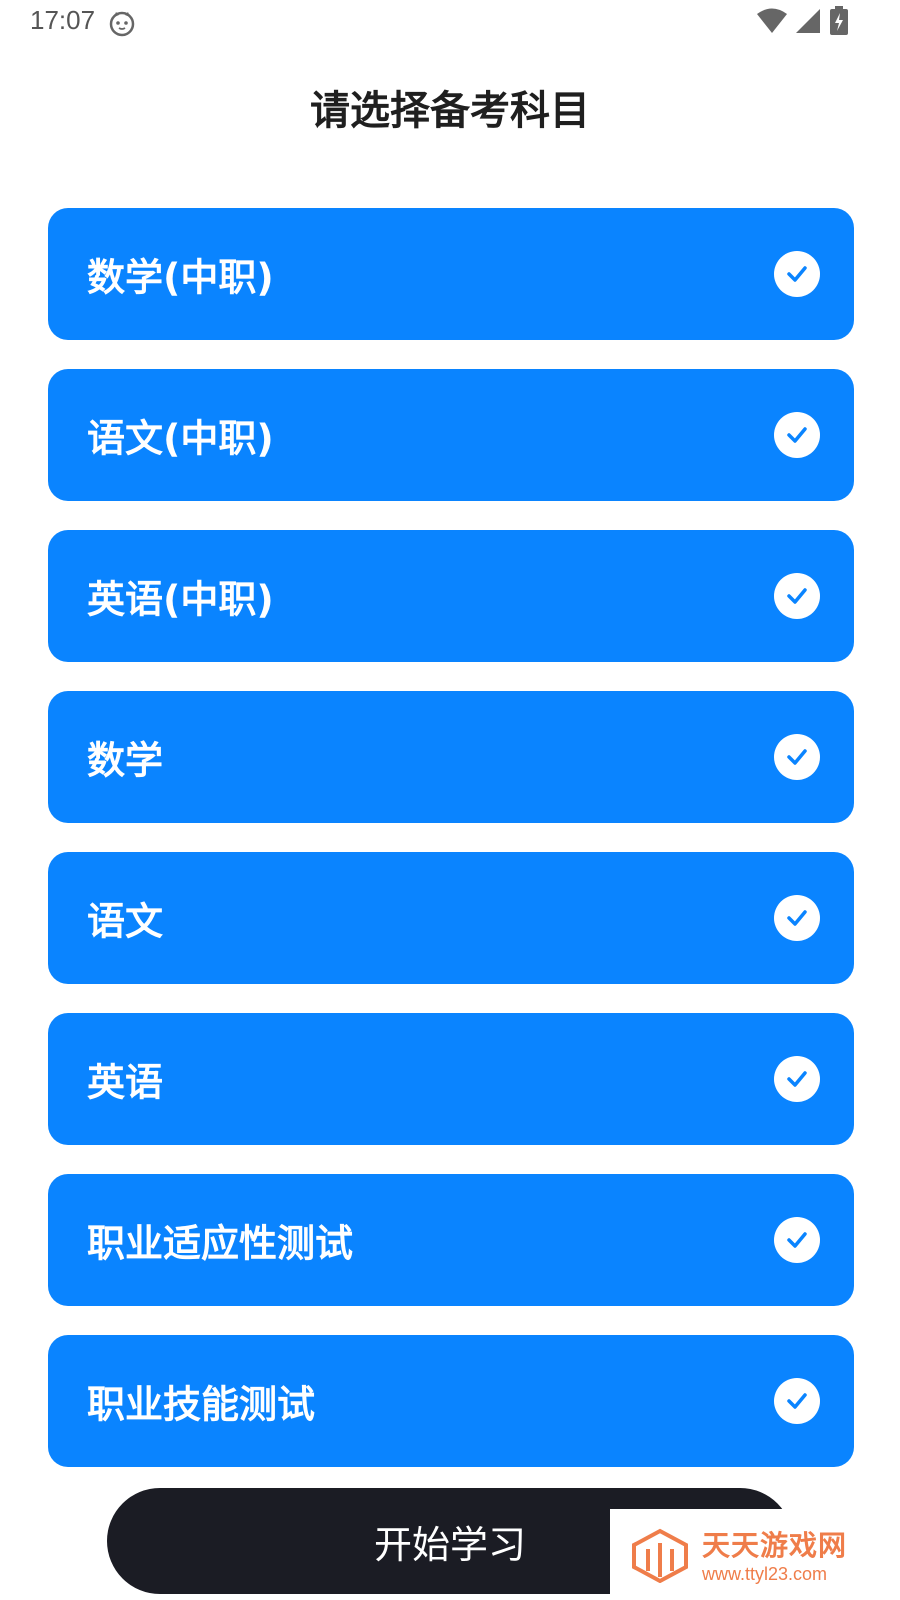 This screenshot has height=1600, width=900. I want to click on subject-card: 语文(中职), so click(451, 435).